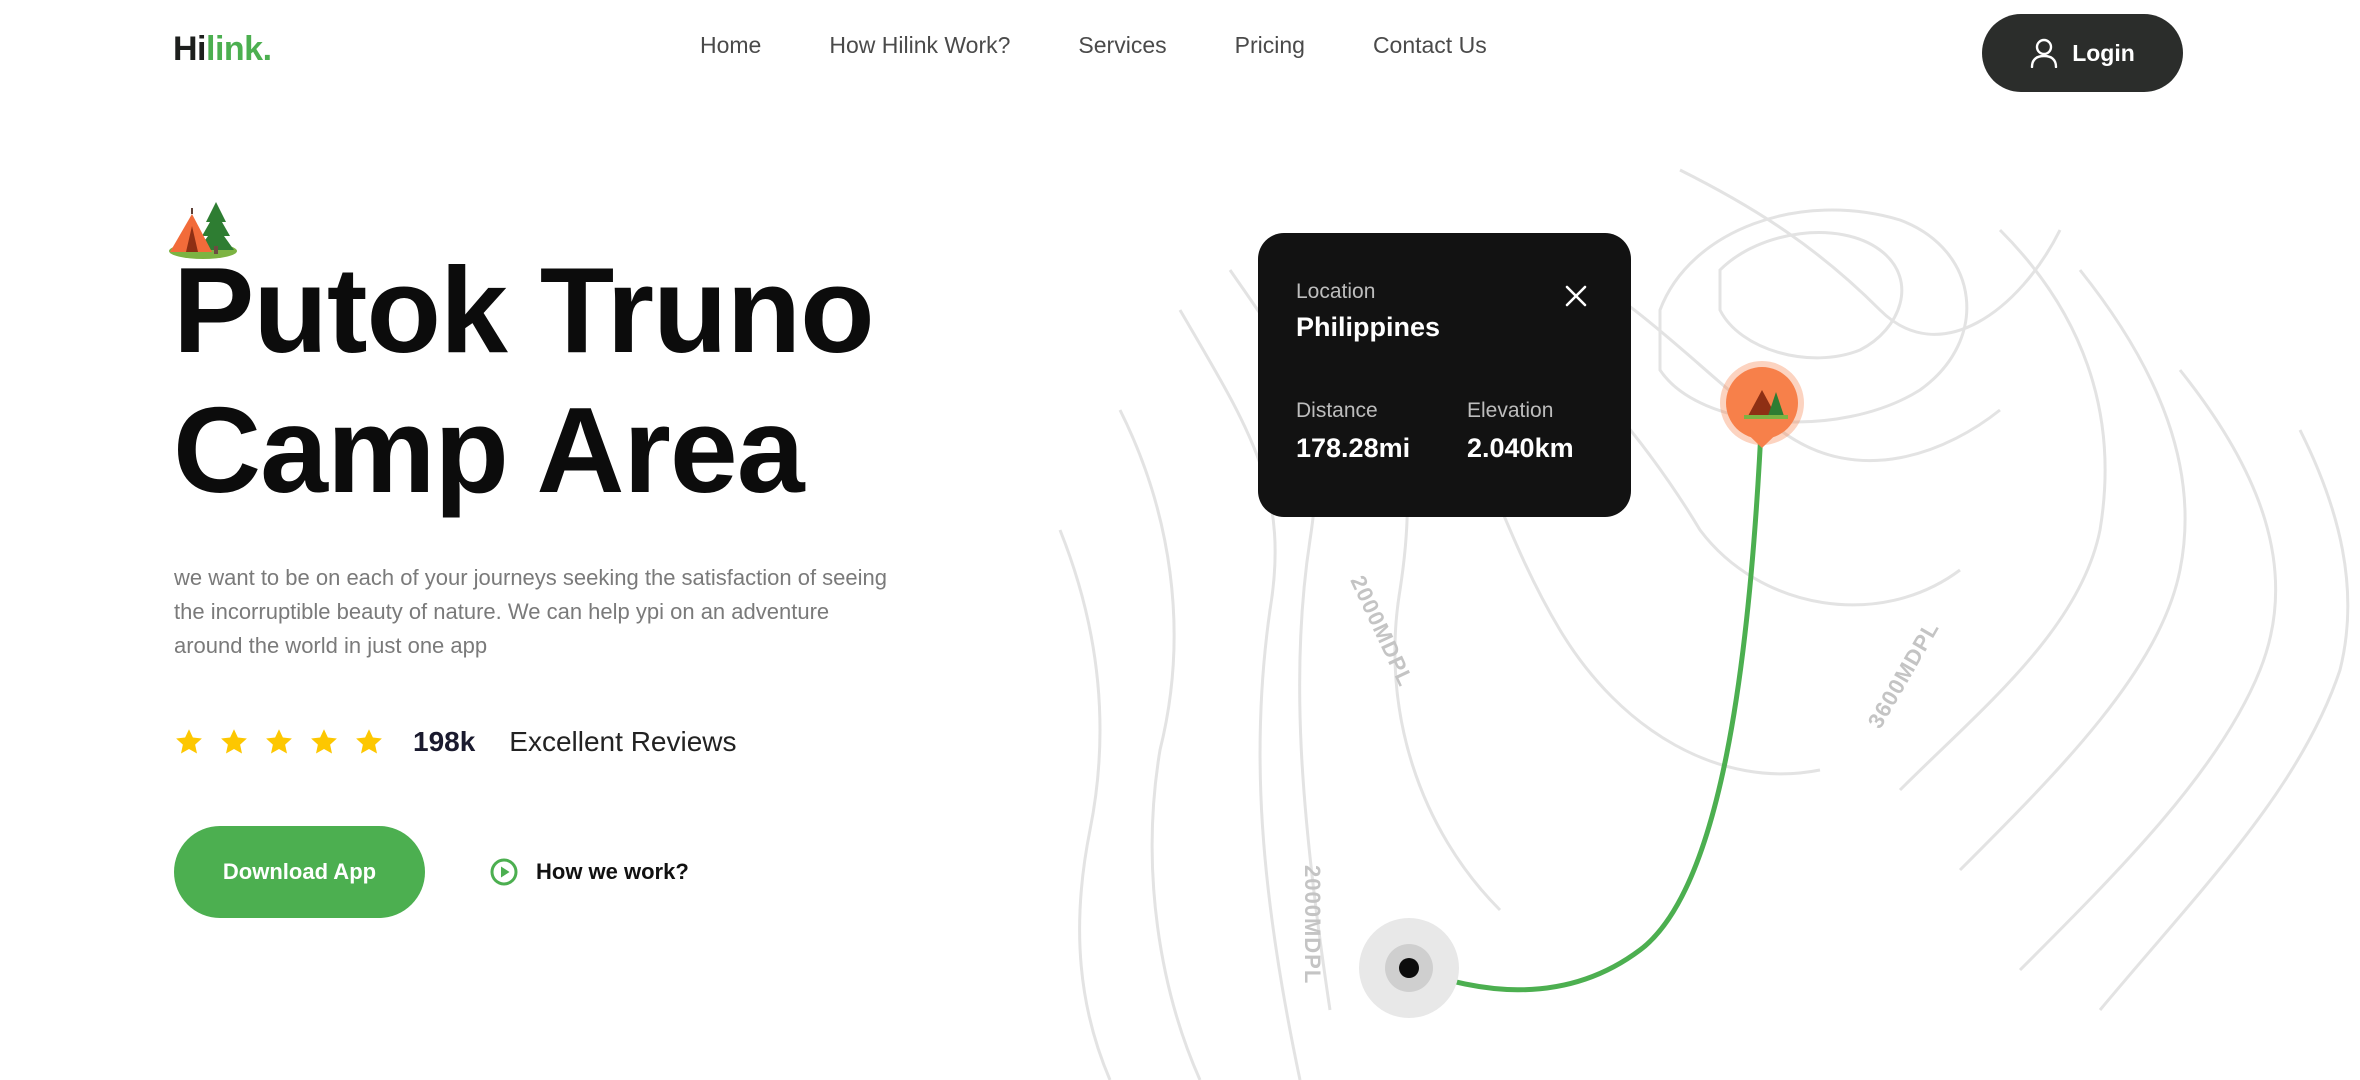 The image size is (2360, 1080). I want to click on rating-count: 198k, so click(444, 741).